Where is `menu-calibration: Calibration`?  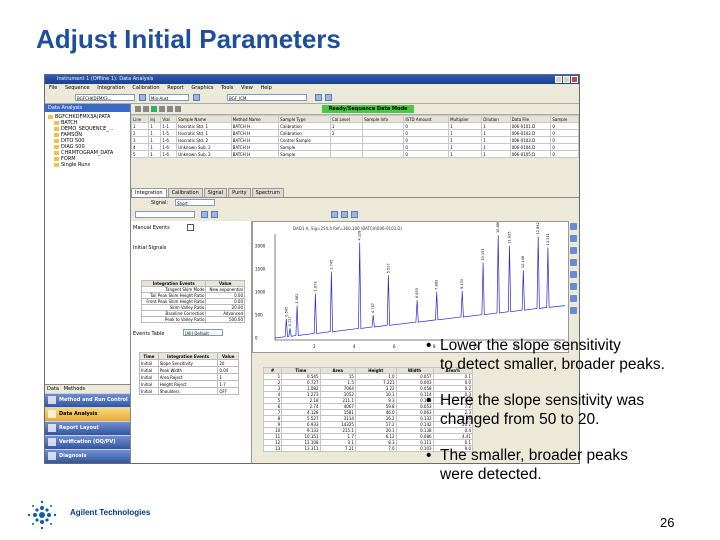 menu-calibration: Calibration is located at coordinates (145, 88).